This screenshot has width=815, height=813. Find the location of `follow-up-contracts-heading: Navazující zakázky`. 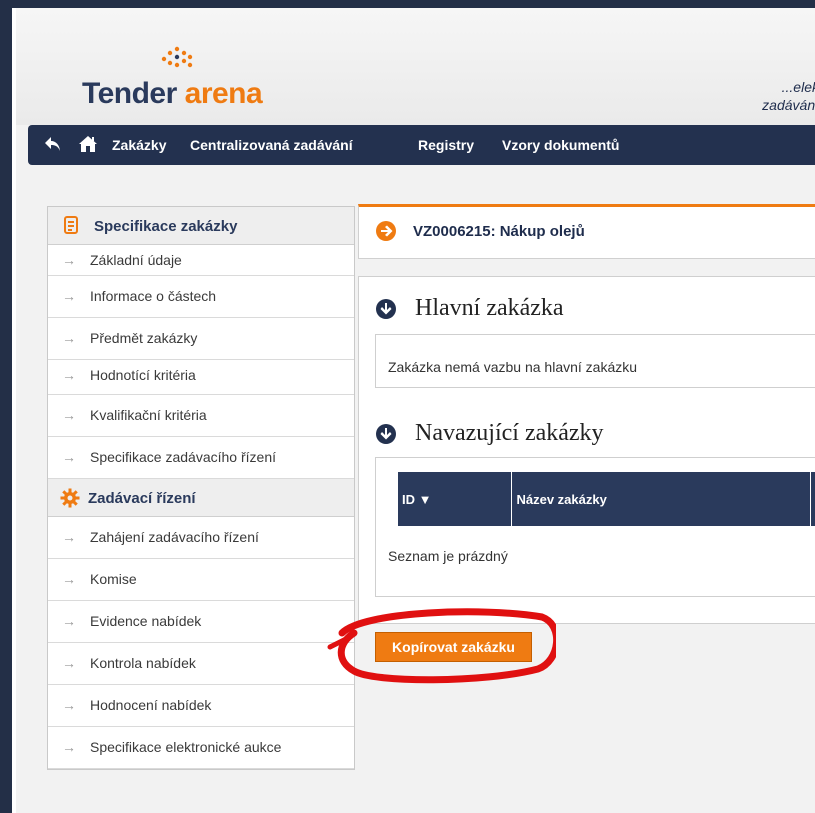

follow-up-contracts-heading: Navazující zakázky is located at coordinates (509, 433).